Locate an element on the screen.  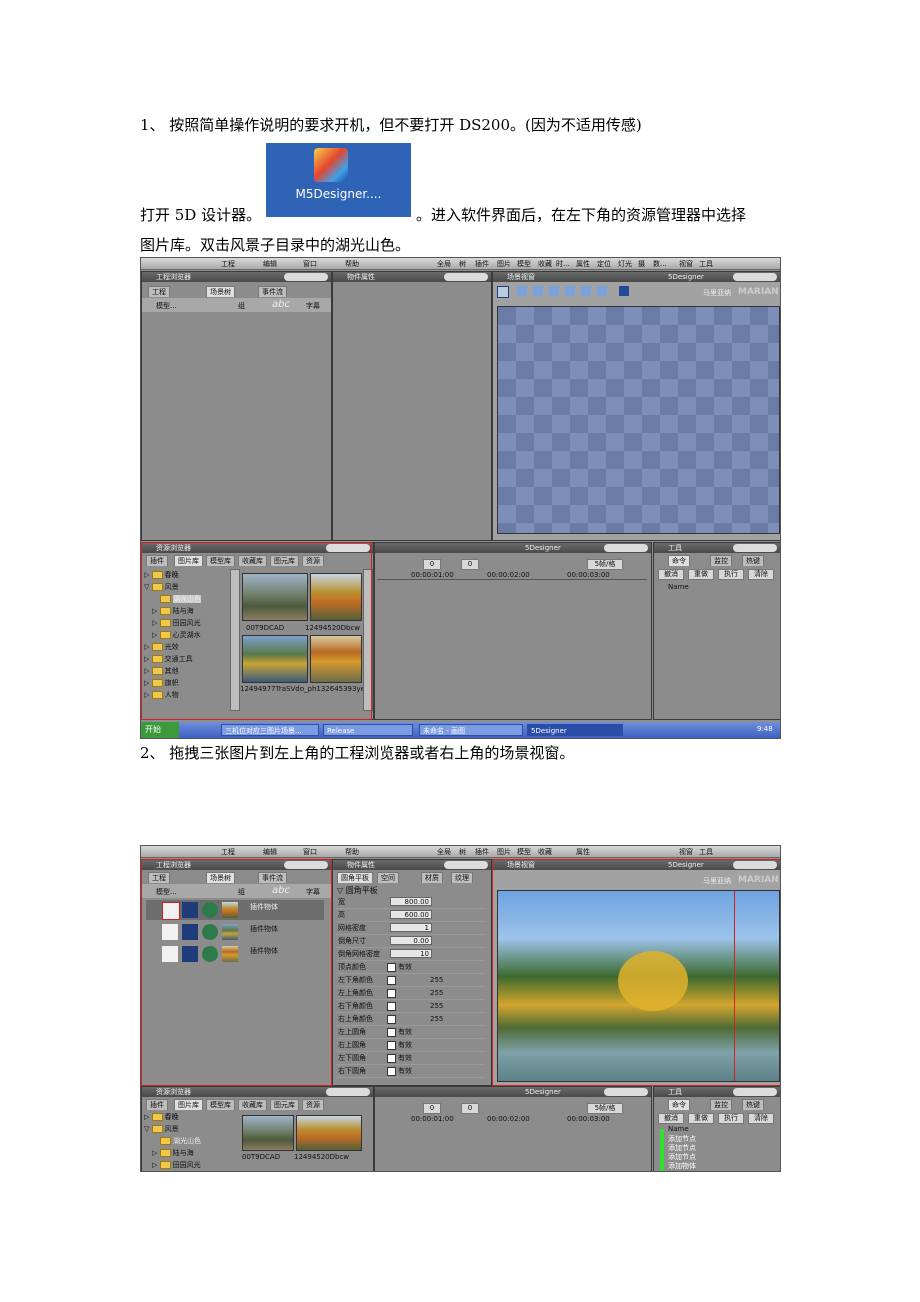
step2-text: 2、 拖拽三张图片到左上角的工程浏览器或者右上角的场景视窗。 is located at coordinates (357, 753).